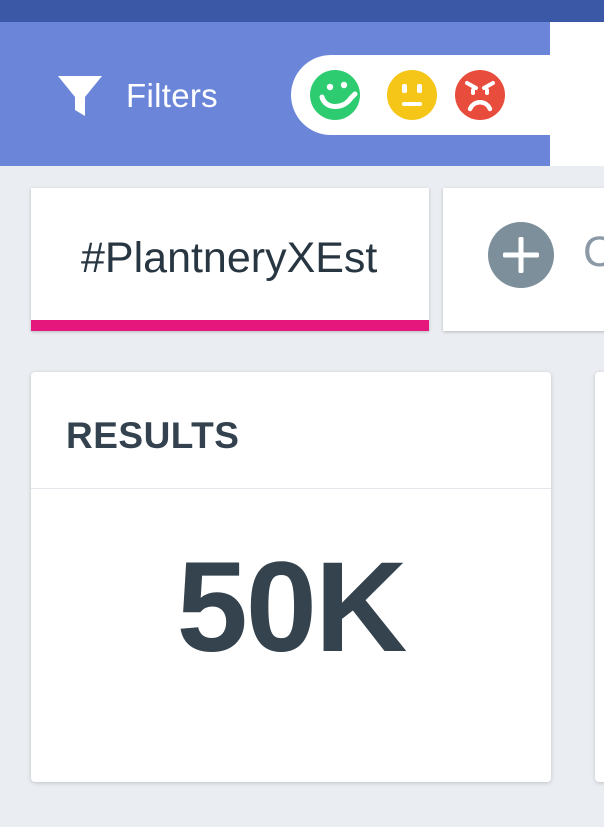 The width and height of the screenshot is (604, 827). Describe the element at coordinates (335, 95) in the screenshot. I see `happy-face-icon` at that location.